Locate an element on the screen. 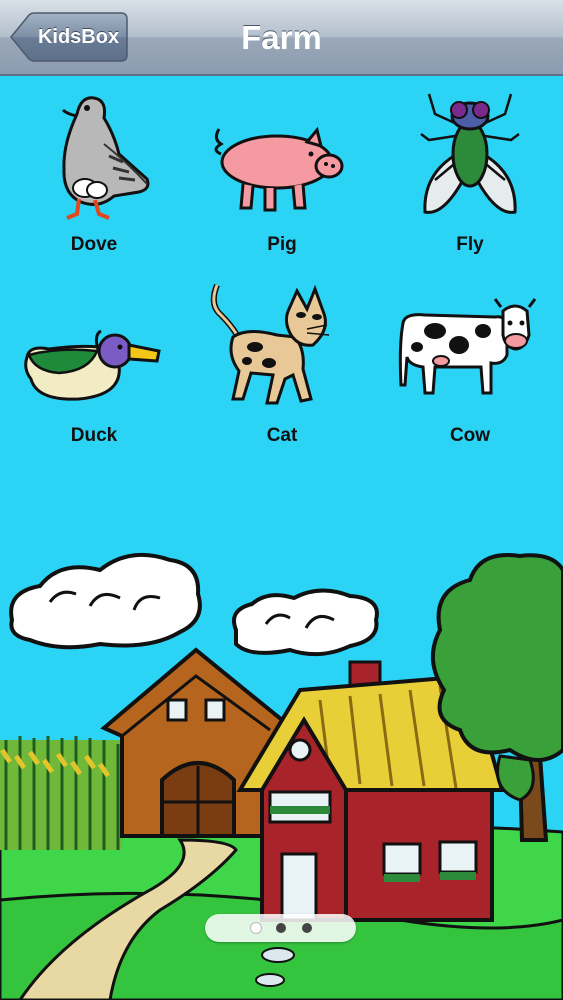 This screenshot has width=563, height=1000. cornfield is located at coordinates (61, 793).